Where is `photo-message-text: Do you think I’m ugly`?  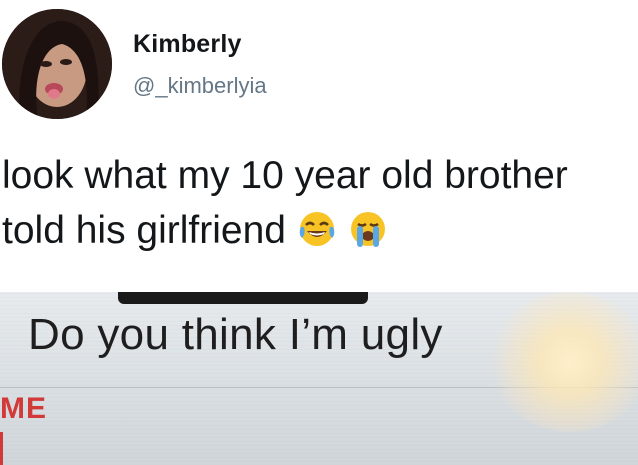
photo-message-text: Do you think I’m ugly is located at coordinates (235, 334).